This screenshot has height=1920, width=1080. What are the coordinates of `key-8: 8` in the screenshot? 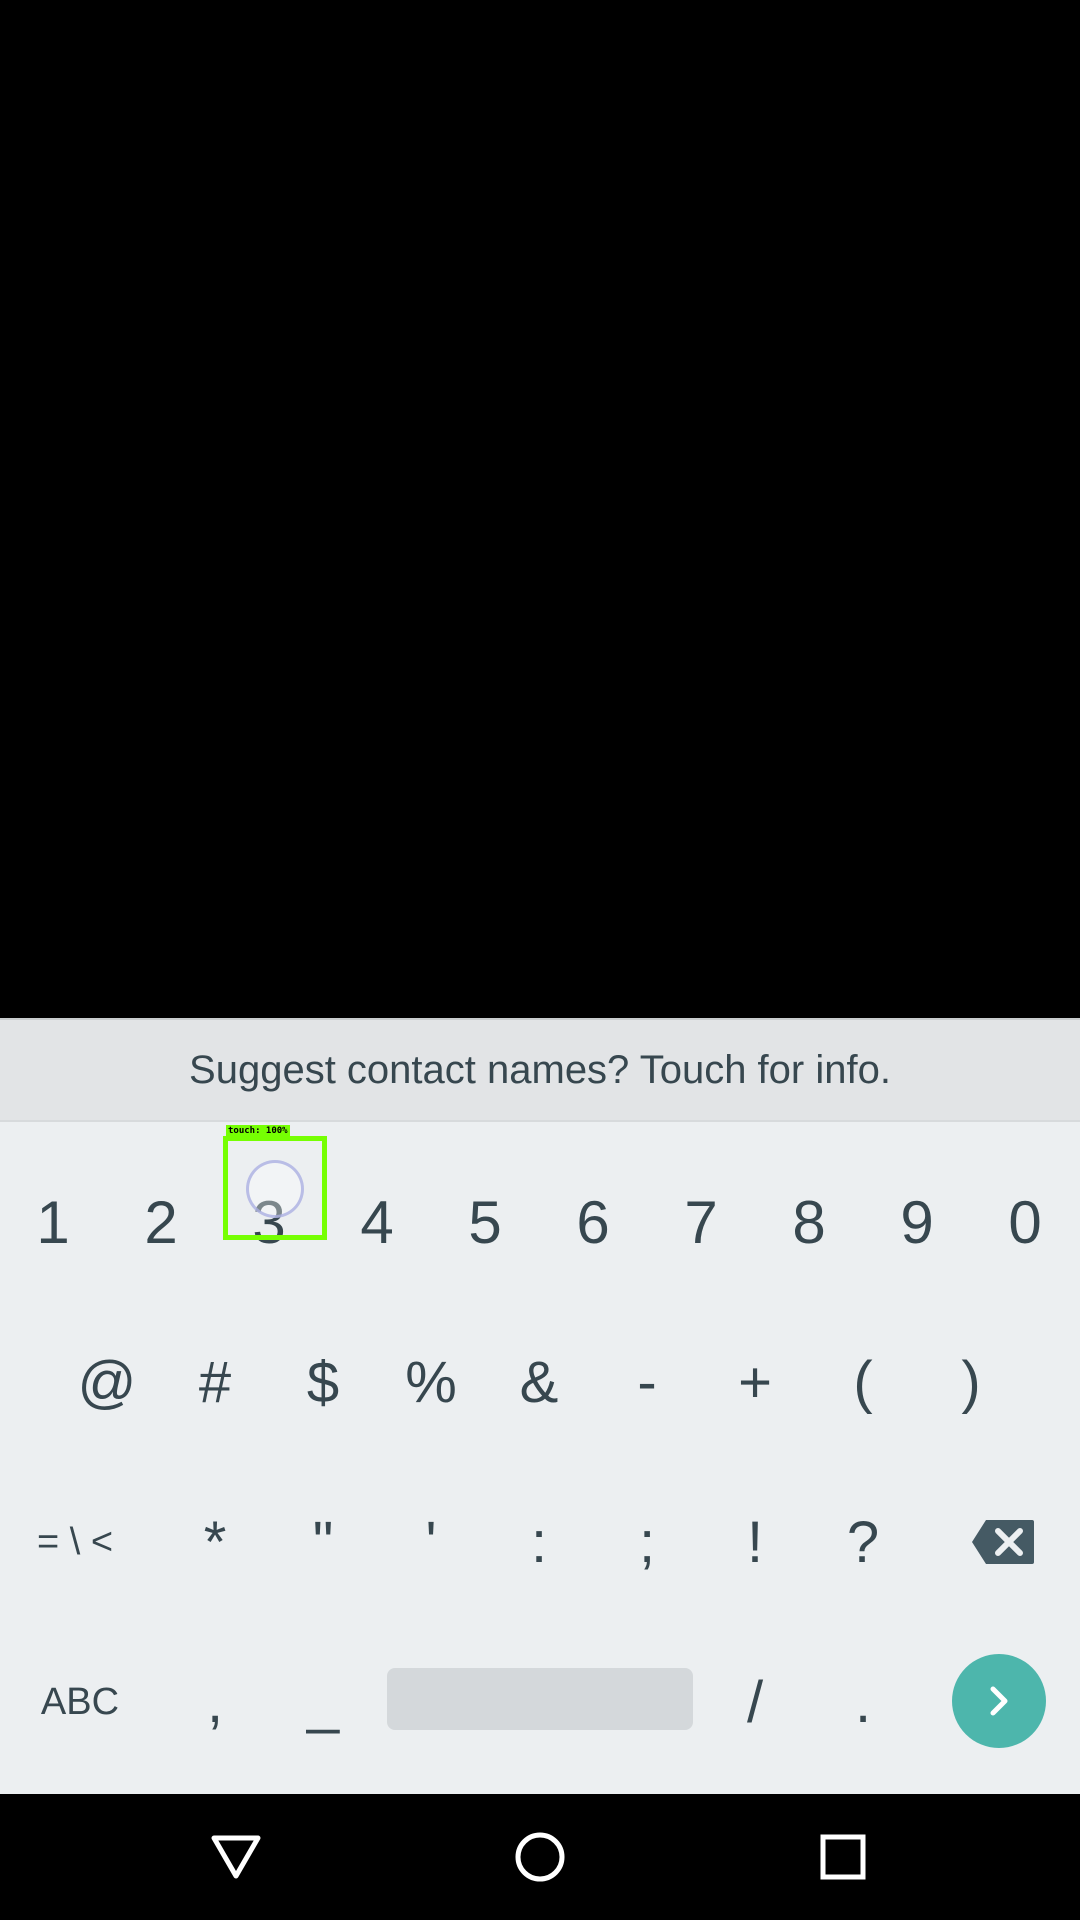 It's located at (809, 1222).